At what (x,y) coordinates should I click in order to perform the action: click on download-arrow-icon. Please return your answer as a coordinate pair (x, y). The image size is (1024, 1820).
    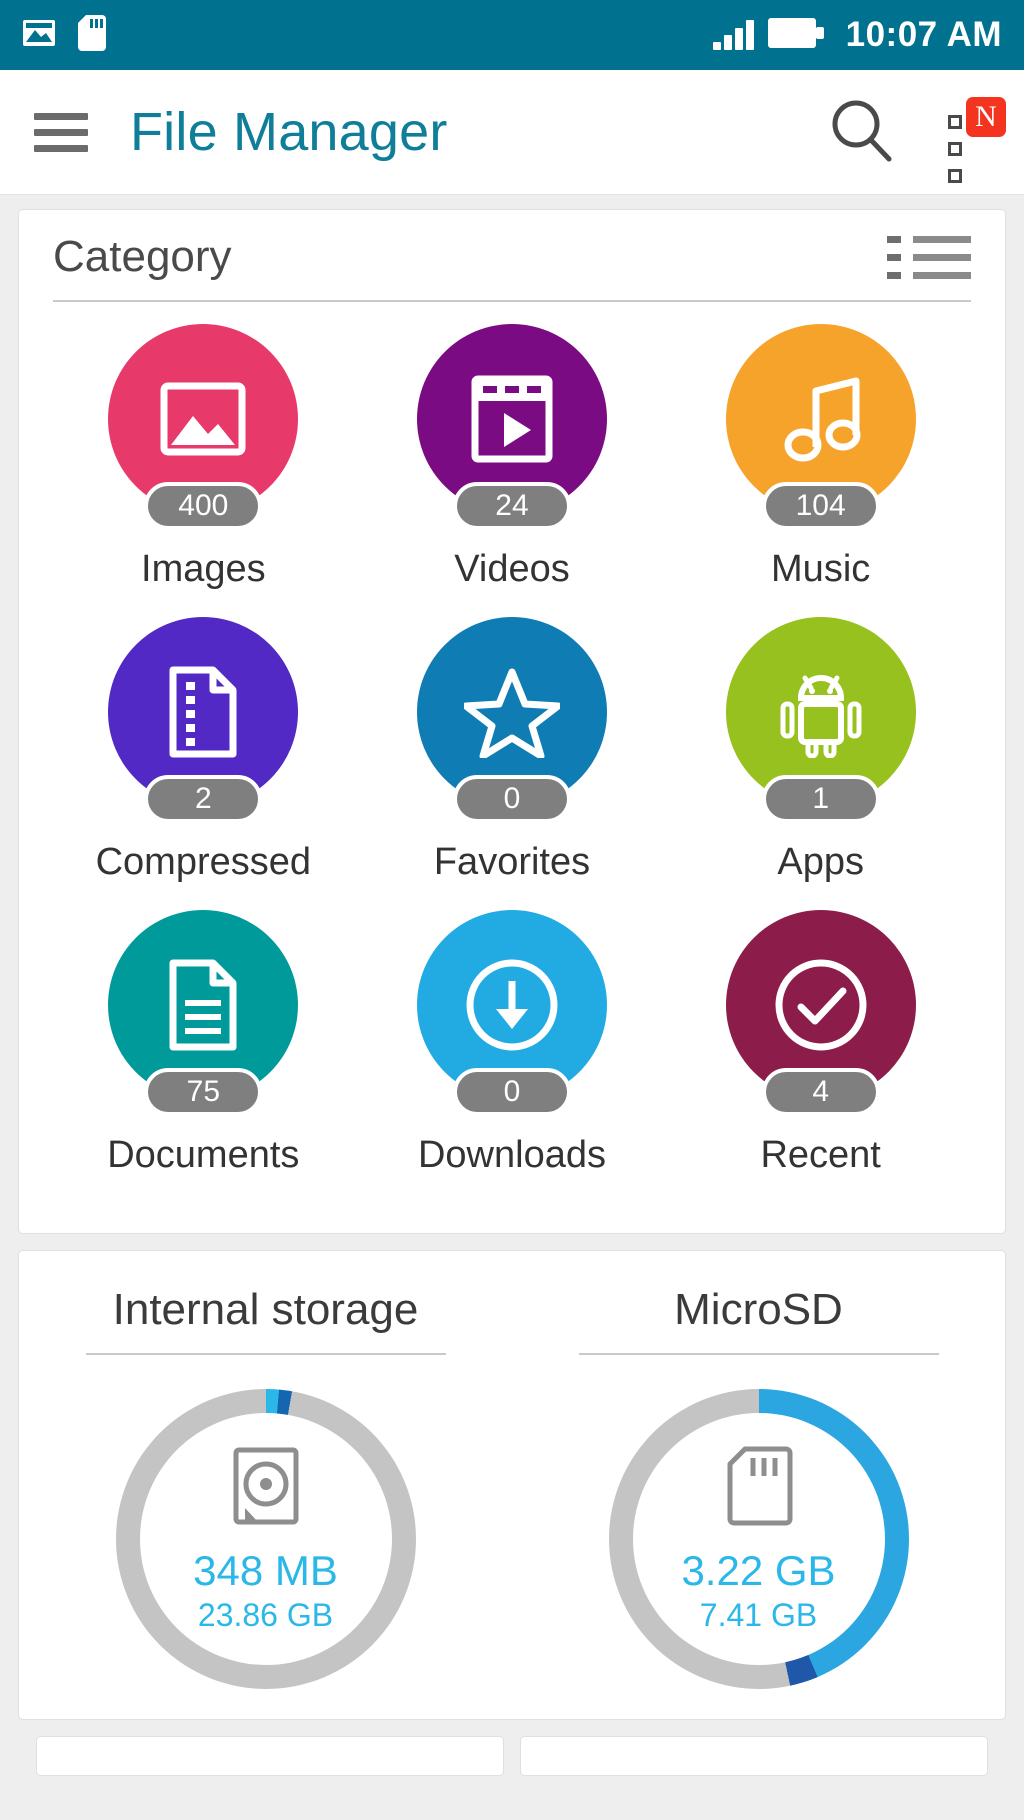
    Looking at the image, I should click on (512, 1005).